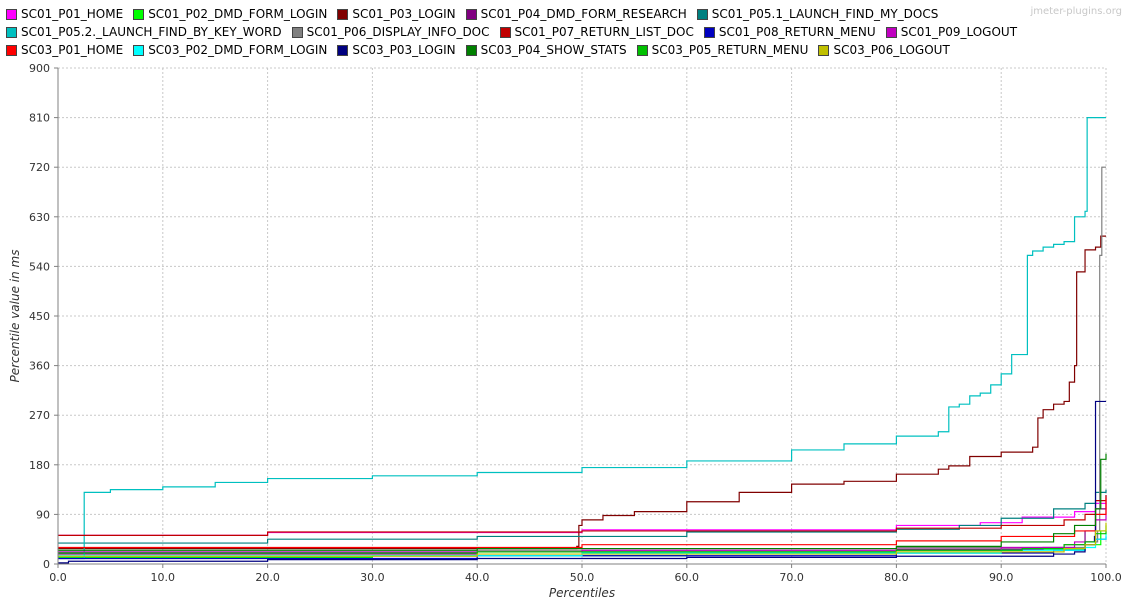 This screenshot has width=1128, height=605. Describe the element at coordinates (39, 217) in the screenshot. I see `y-tick-label: 630` at that location.